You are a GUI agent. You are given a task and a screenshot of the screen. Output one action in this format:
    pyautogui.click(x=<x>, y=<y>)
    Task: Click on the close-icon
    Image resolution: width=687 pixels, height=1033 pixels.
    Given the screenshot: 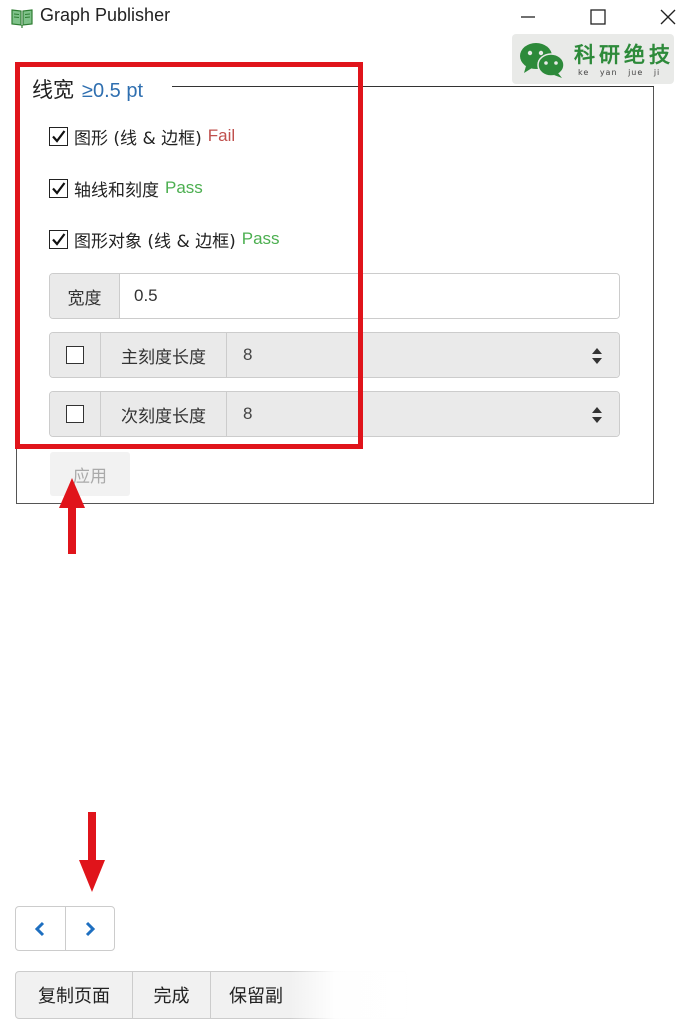 What is the action you would take?
    pyautogui.click(x=668, y=17)
    